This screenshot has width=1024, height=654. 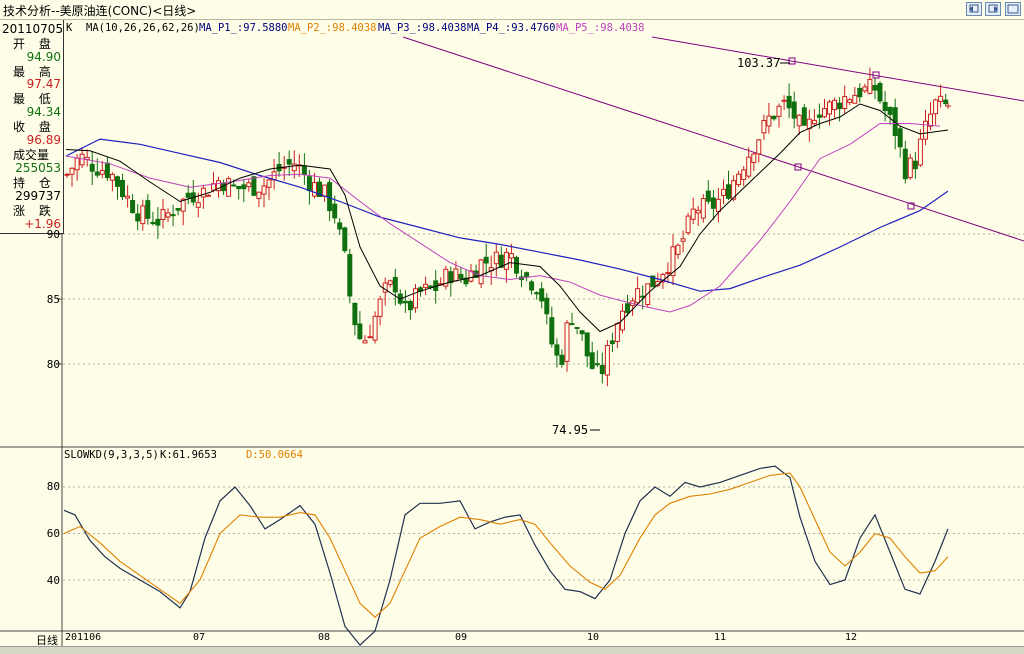 What do you see at coordinates (974, 9) in the screenshot?
I see `restore-icon` at bounding box center [974, 9].